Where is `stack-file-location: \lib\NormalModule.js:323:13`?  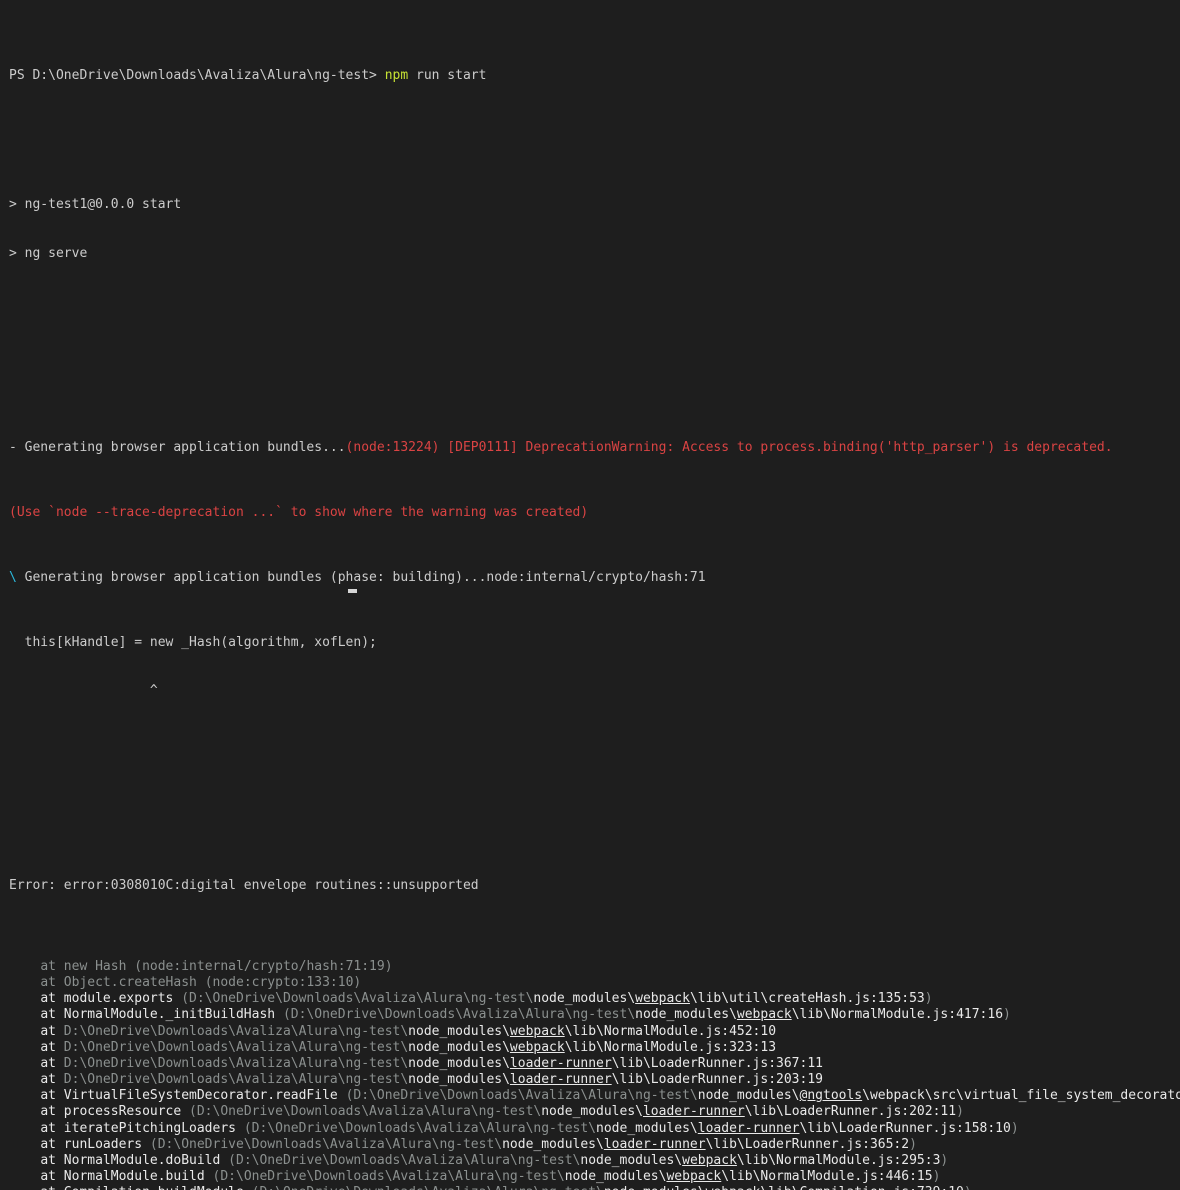
stack-file-location: \lib\NormalModule.js:323:13 is located at coordinates (670, 1047).